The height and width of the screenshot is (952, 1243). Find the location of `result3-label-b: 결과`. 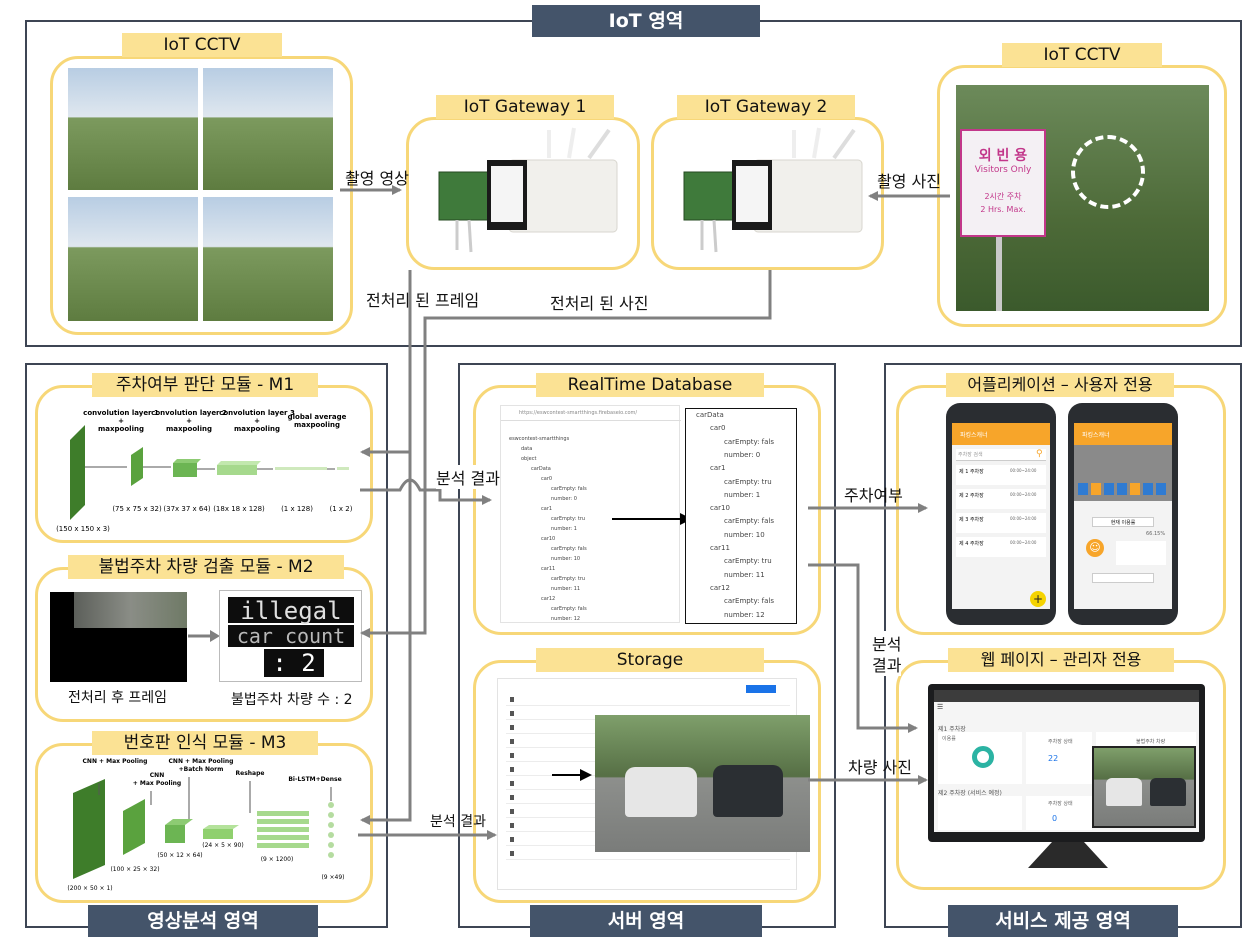

result3-label-b: 결과 is located at coordinates (887, 664).